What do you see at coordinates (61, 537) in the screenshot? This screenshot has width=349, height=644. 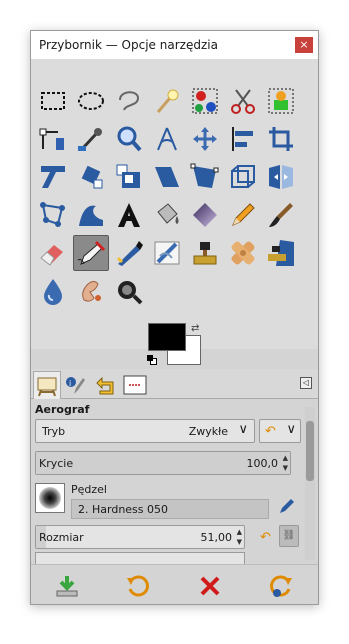 I see `size-label: Rozmiar` at bounding box center [61, 537].